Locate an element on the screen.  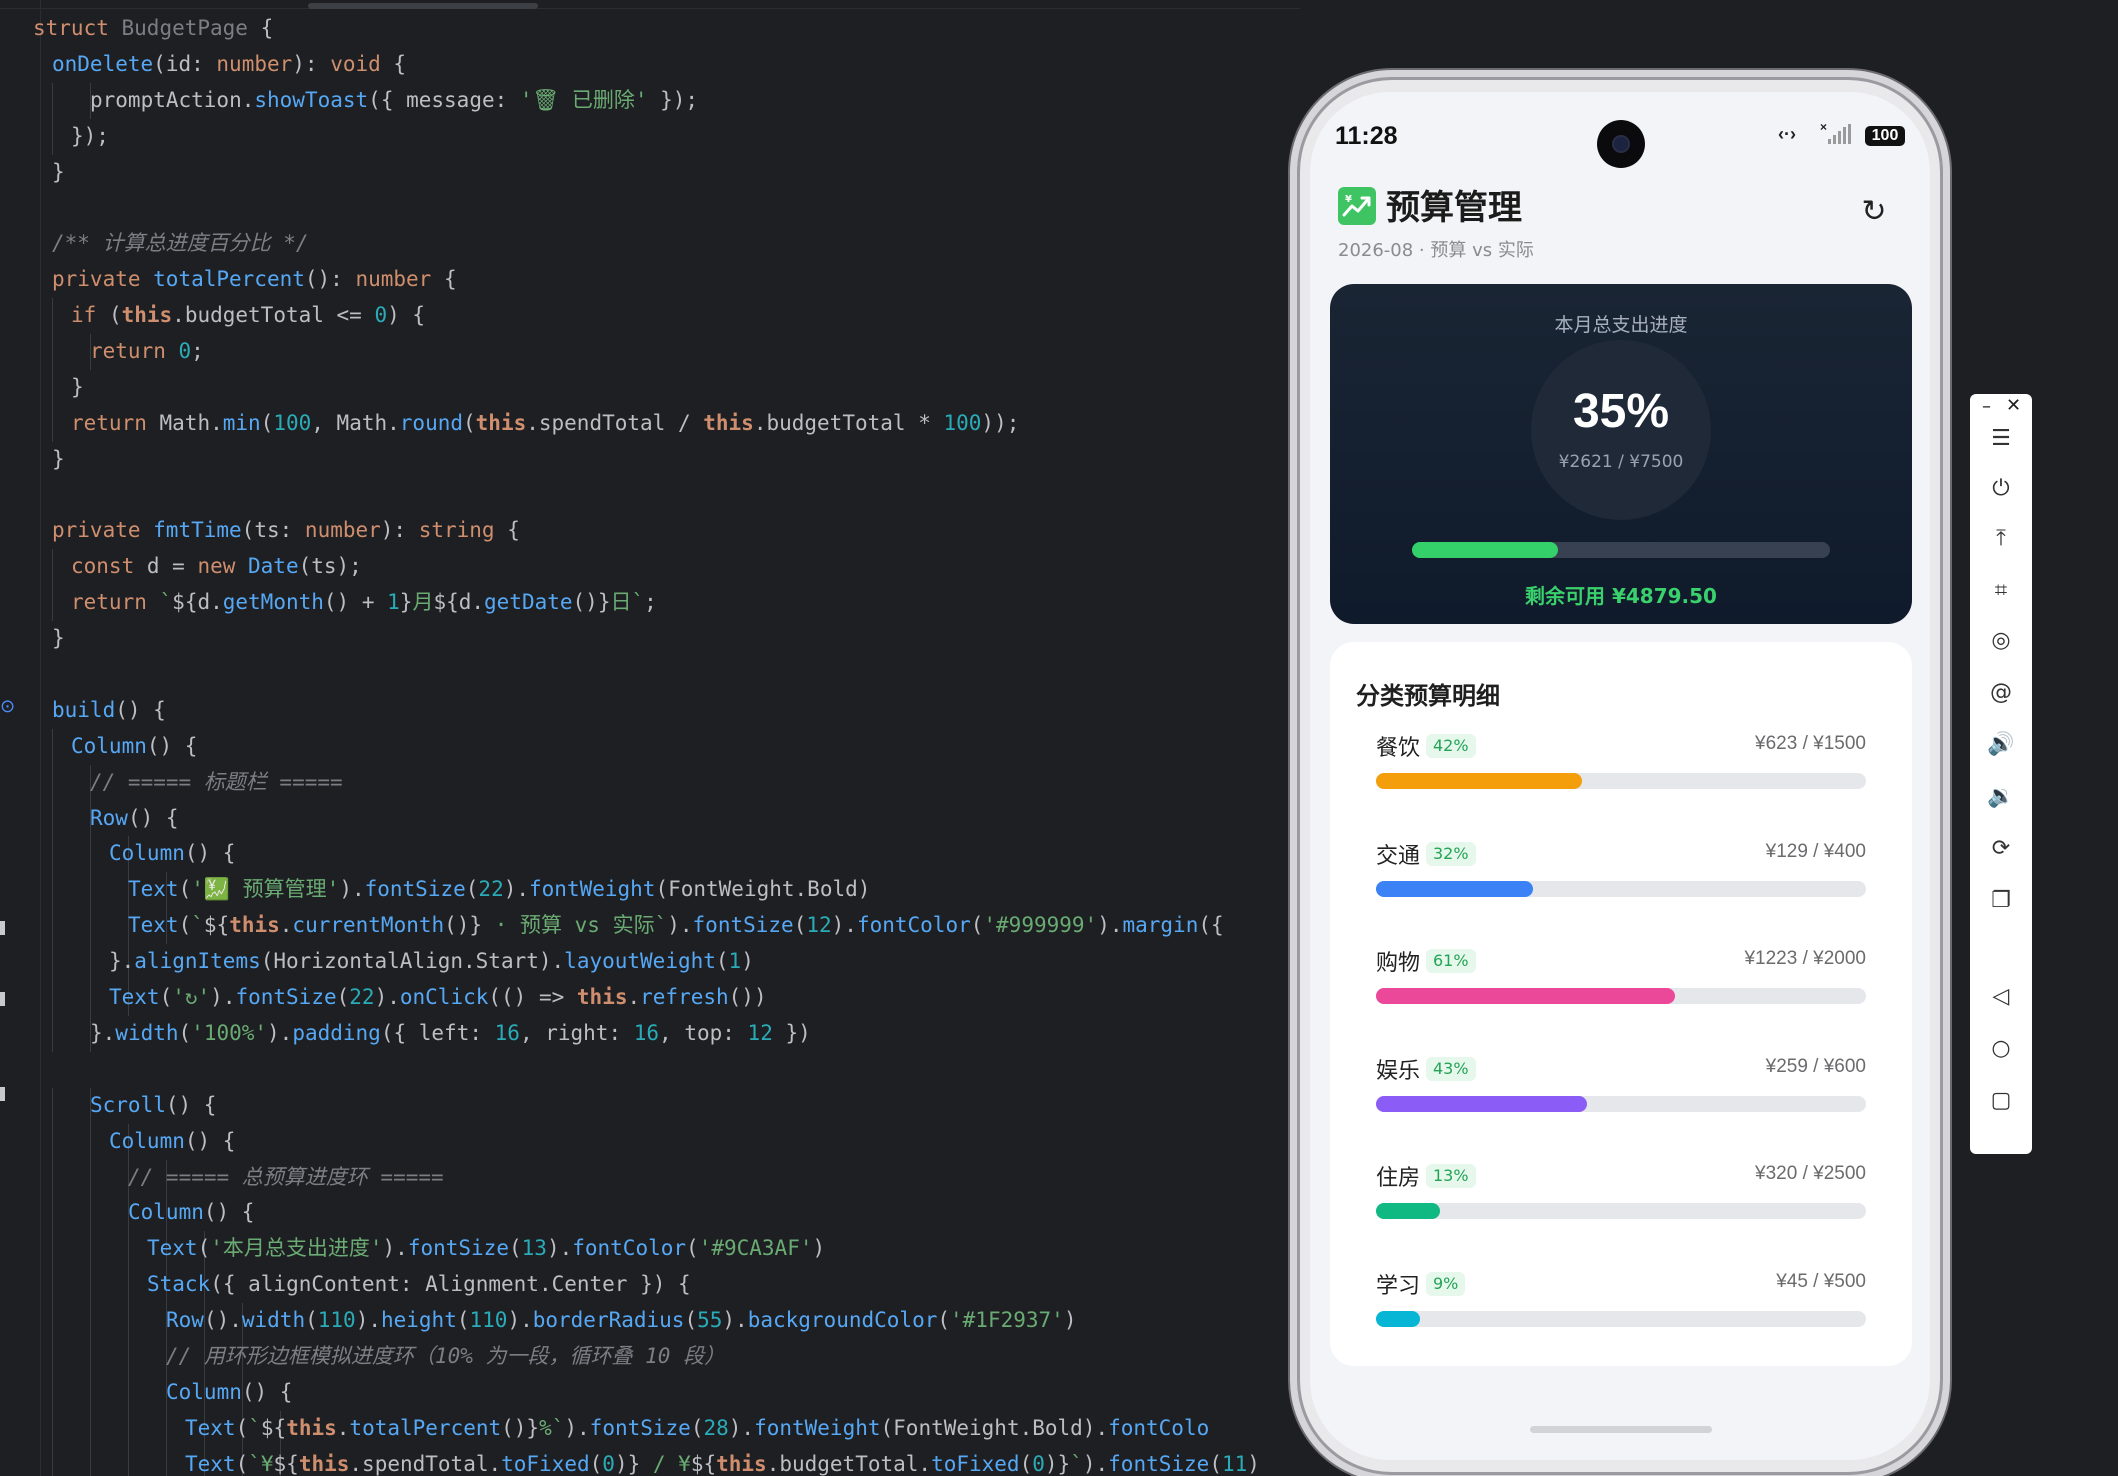
home-icon: ○ is located at coordinates (2001, 1049).